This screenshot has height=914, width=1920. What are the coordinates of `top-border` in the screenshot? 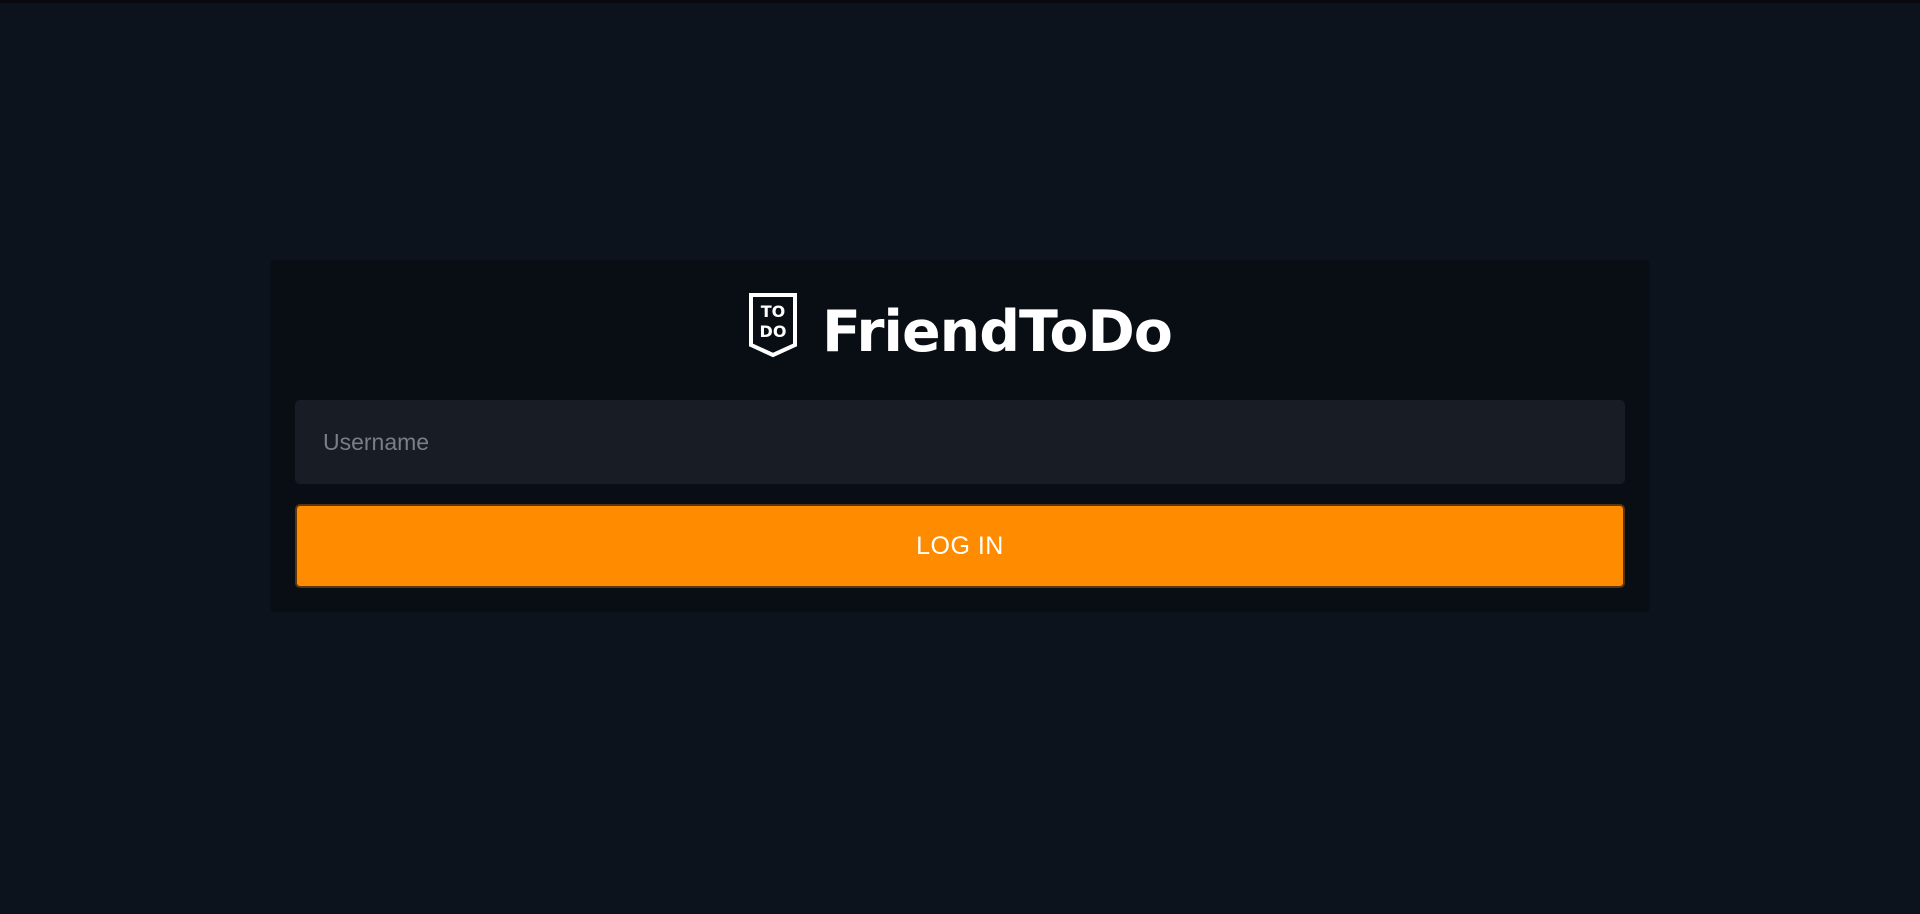 It's located at (960, 1).